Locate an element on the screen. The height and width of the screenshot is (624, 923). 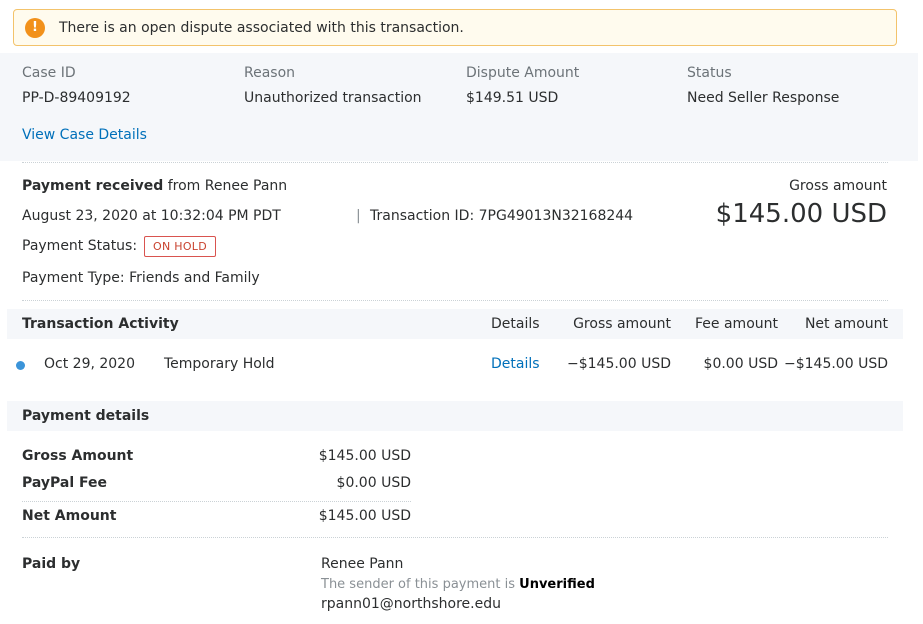
gross-column-header: Gross amount is located at coordinates (622, 324).